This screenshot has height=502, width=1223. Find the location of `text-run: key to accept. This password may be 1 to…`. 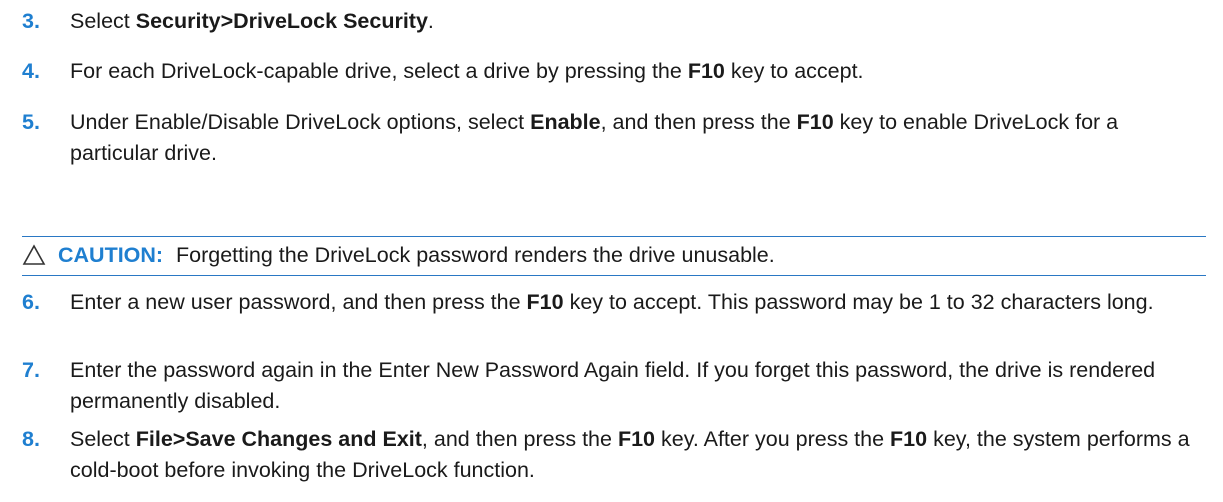

text-run: key to accept. This password may be 1 to… is located at coordinates (858, 302).